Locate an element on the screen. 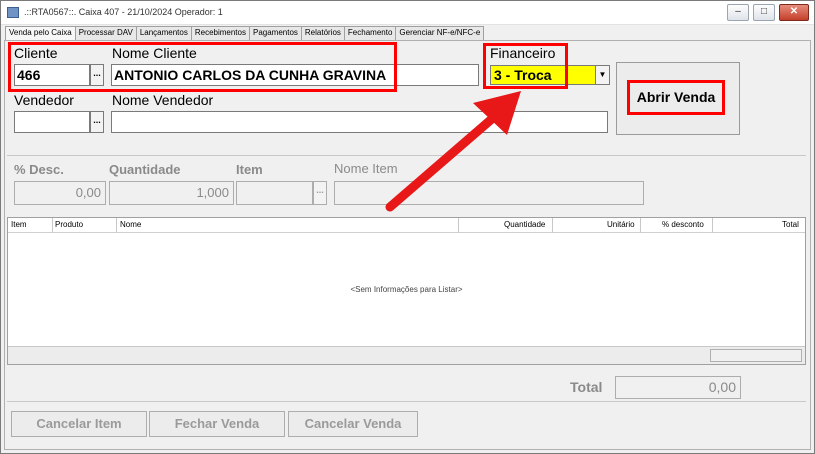  col-total: Total is located at coordinates (790, 224).